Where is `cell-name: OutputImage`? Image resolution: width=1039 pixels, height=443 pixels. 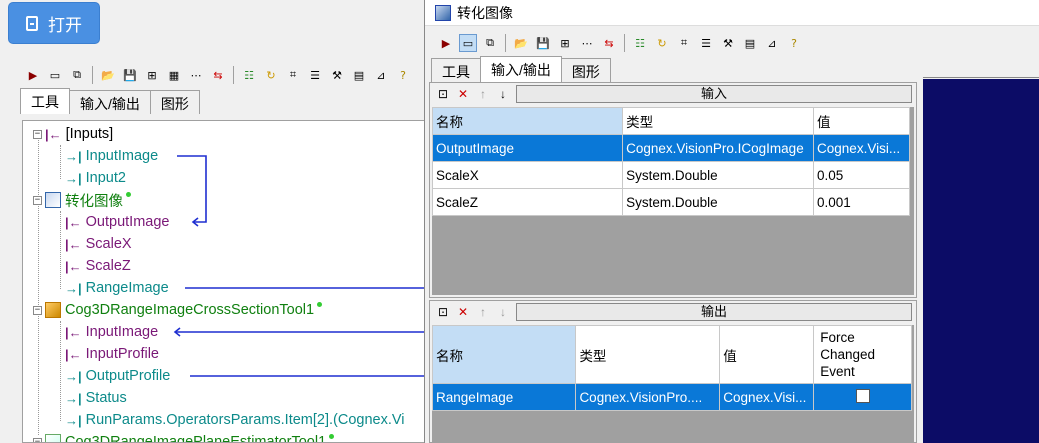 cell-name: OutputImage is located at coordinates (527, 148).